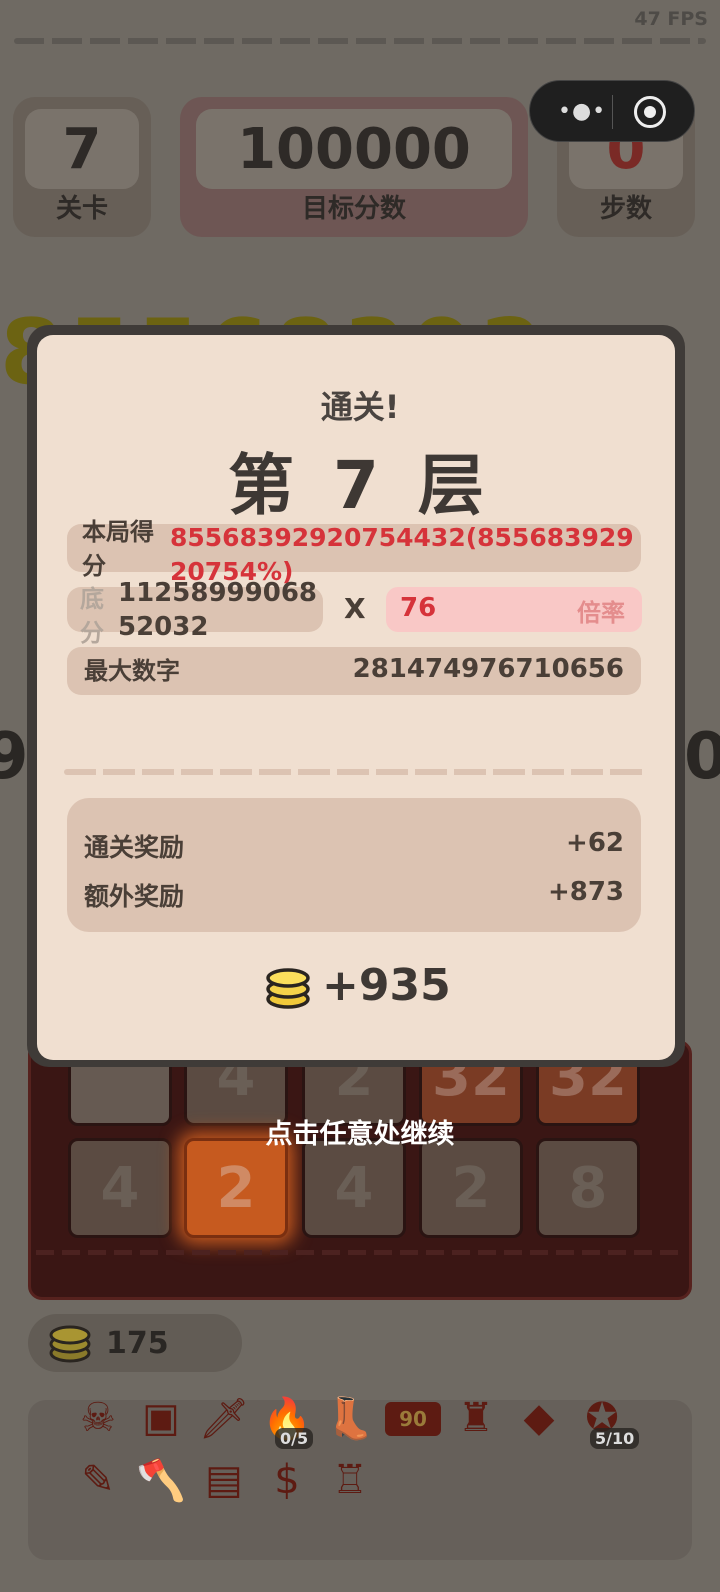 This screenshot has height=1592, width=720. I want to click on level-value: 7, so click(82, 149).